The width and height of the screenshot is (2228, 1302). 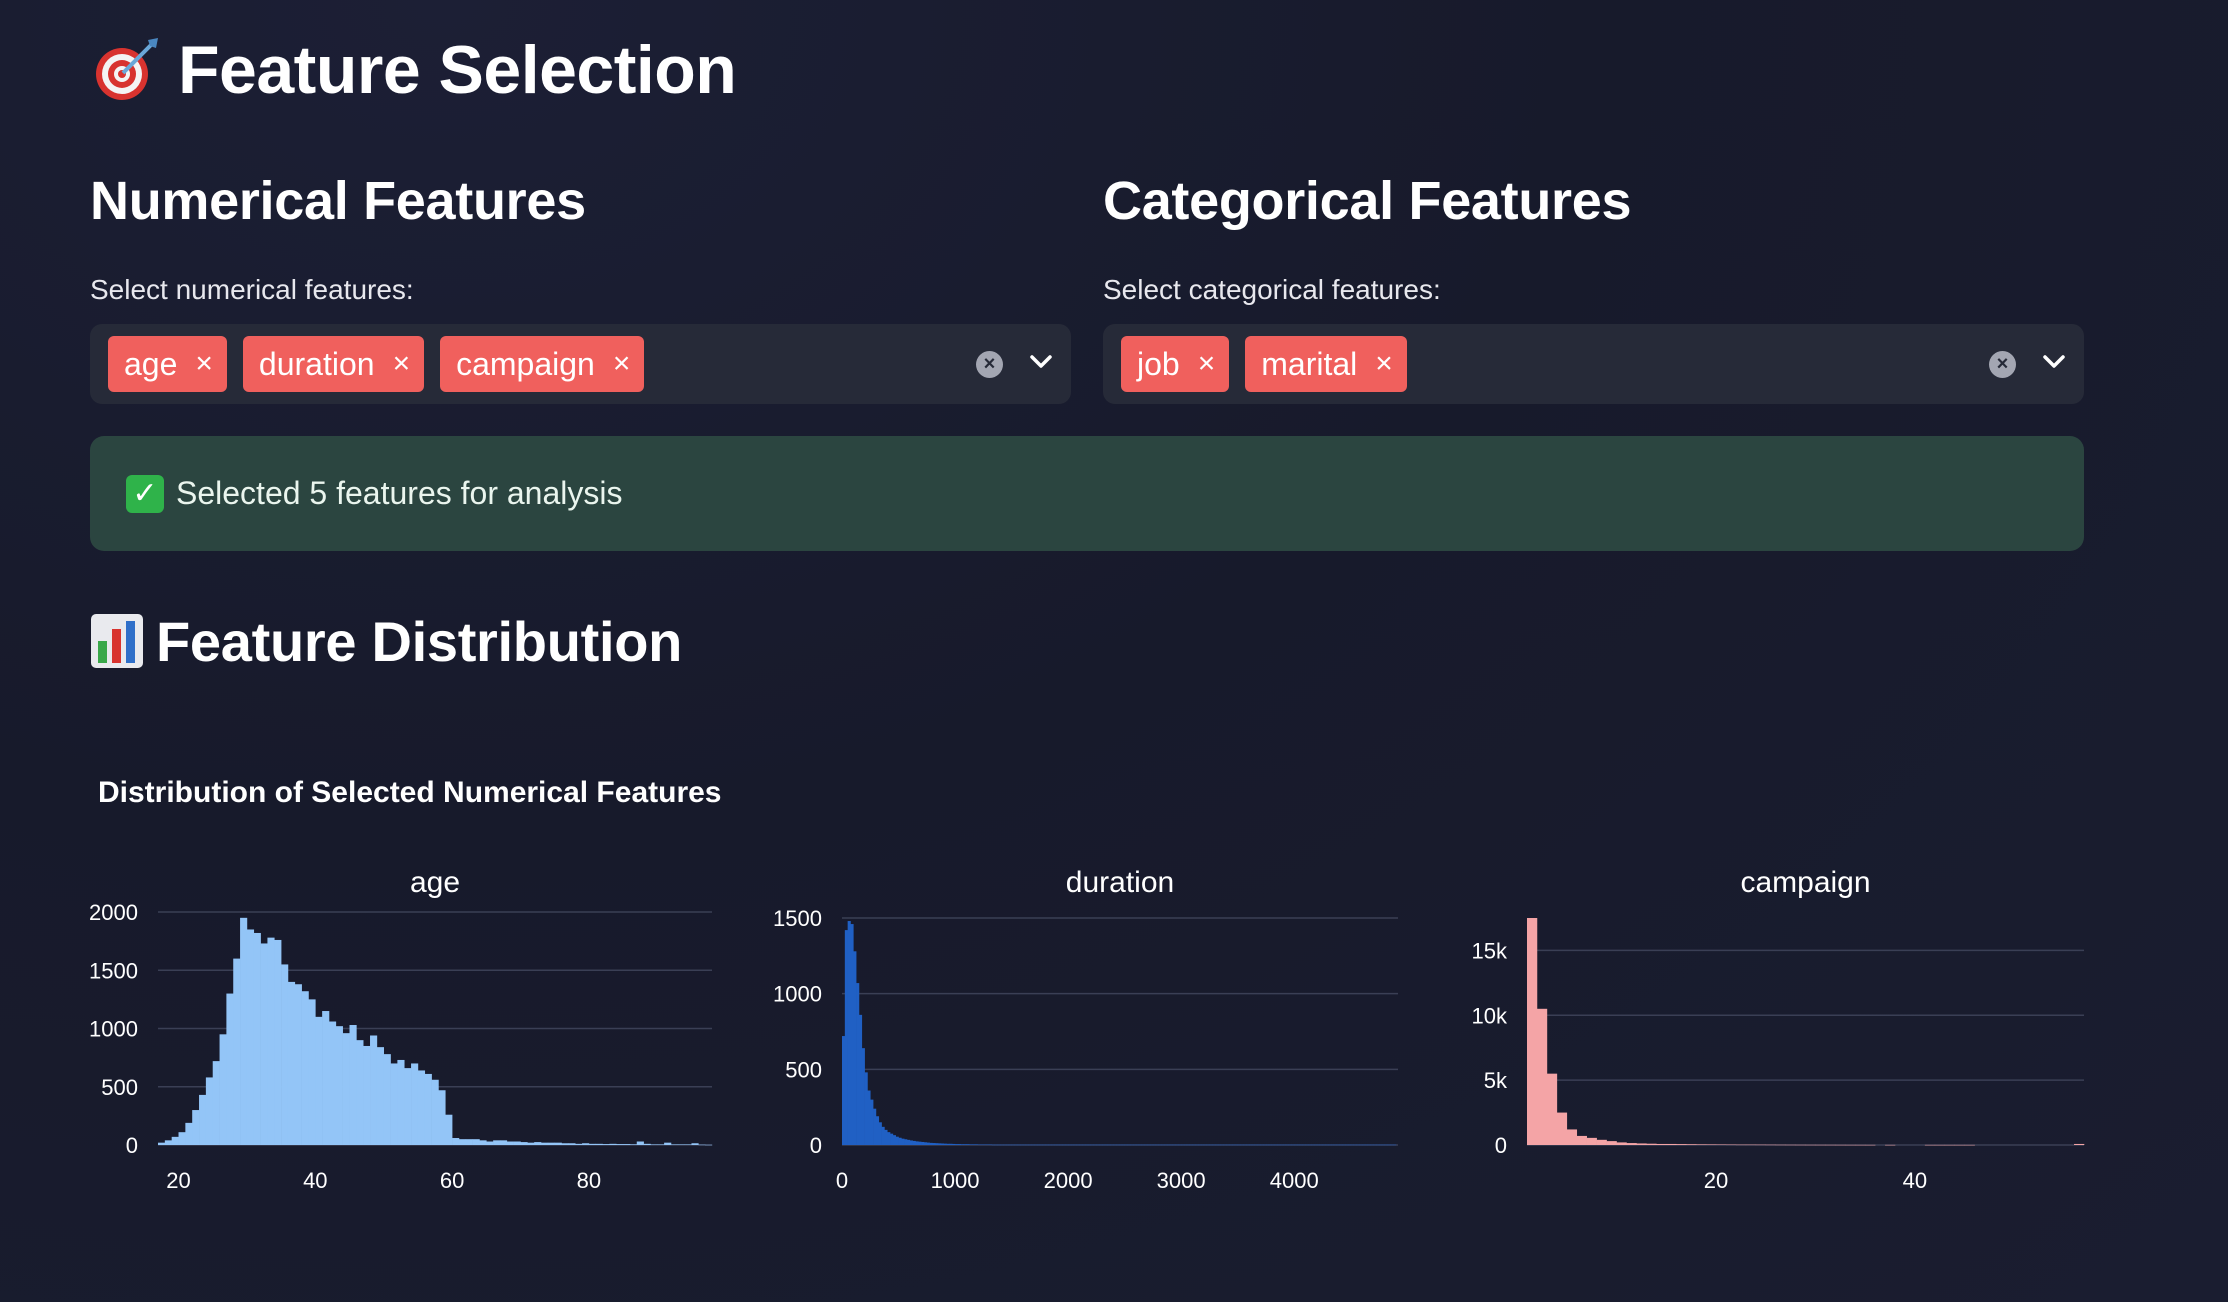 What do you see at coordinates (113, 970) in the screenshot?
I see `y-tick-label: 1500` at bounding box center [113, 970].